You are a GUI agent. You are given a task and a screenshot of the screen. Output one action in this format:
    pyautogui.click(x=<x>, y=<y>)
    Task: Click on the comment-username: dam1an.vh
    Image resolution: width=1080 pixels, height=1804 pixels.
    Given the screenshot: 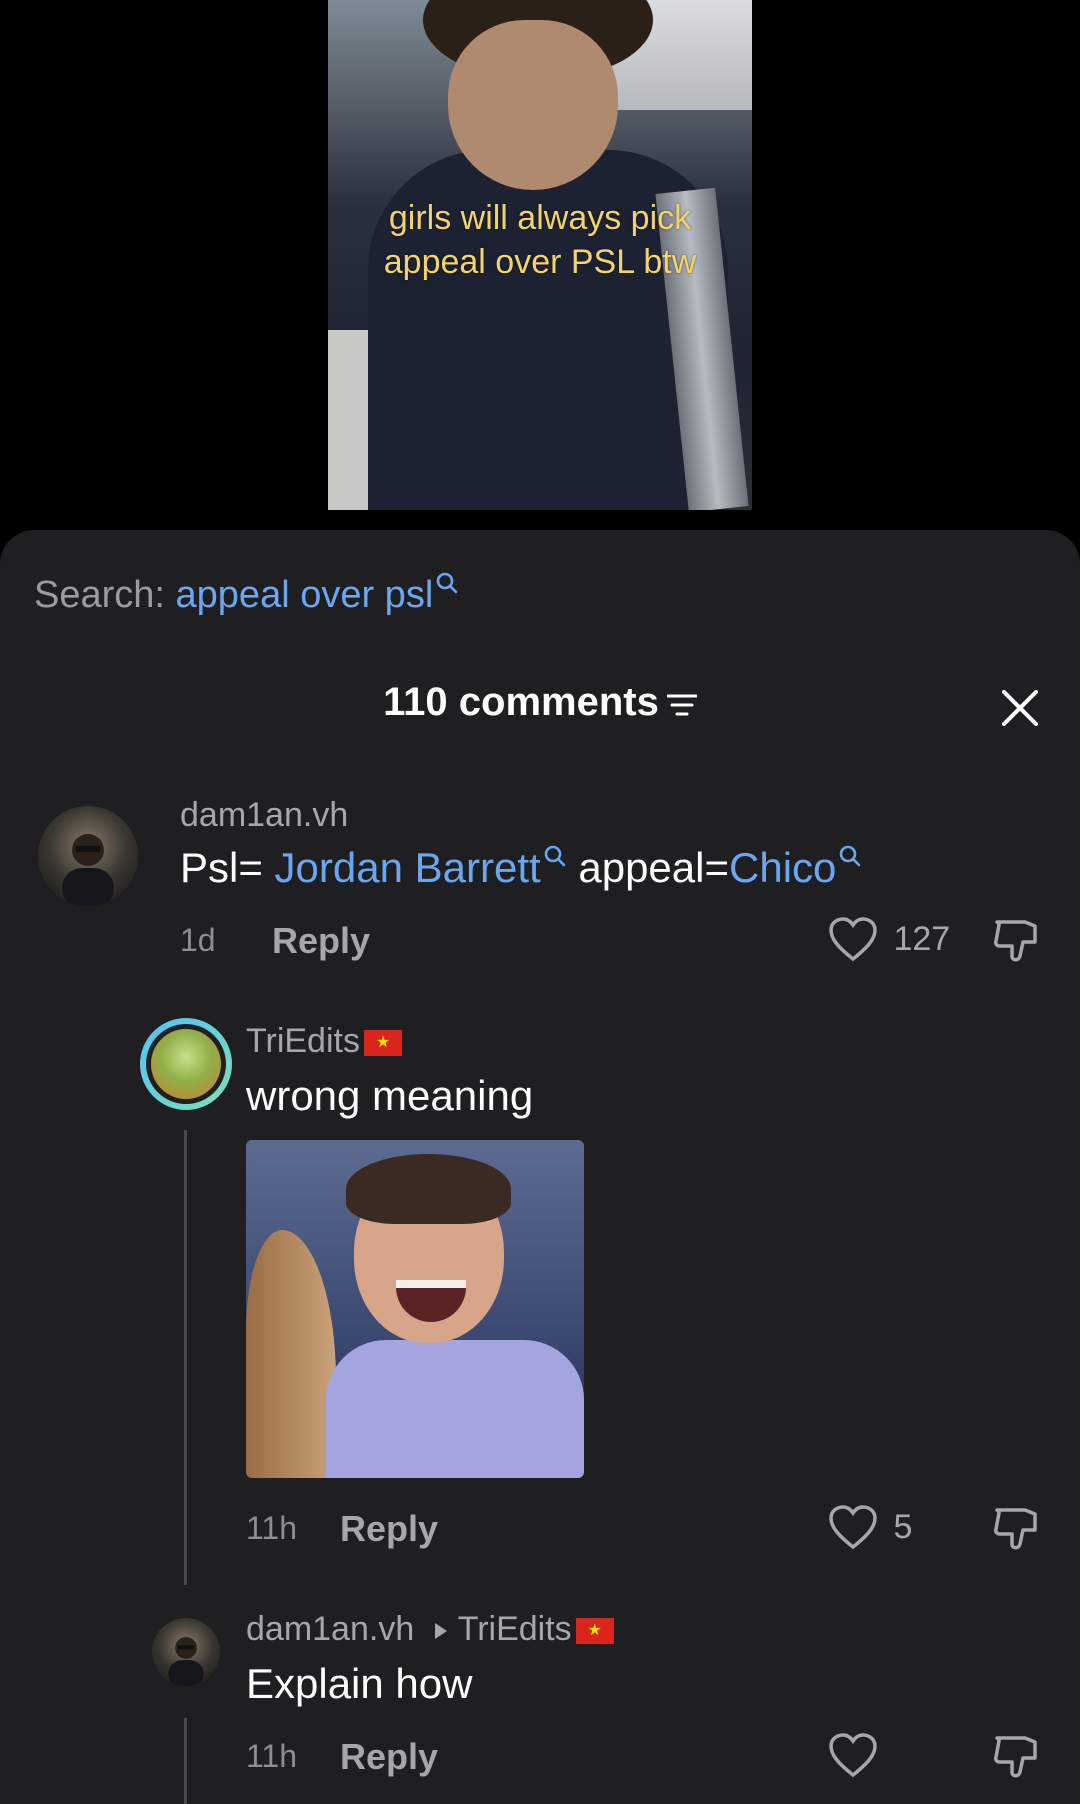 What is the action you would take?
    pyautogui.click(x=264, y=815)
    